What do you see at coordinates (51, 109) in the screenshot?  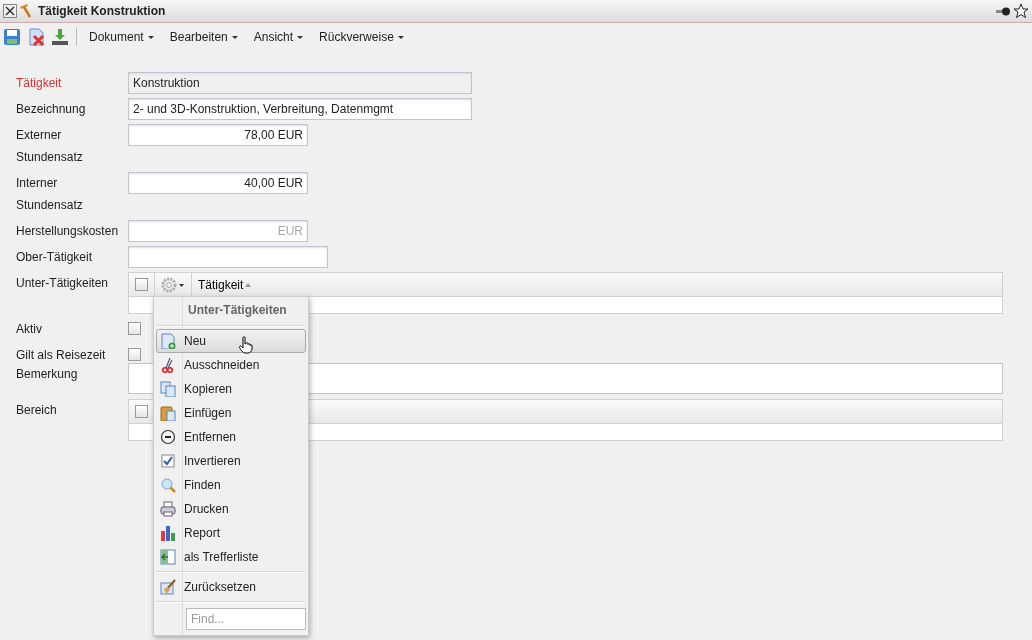 I see `field-label: Bezeichnung` at bounding box center [51, 109].